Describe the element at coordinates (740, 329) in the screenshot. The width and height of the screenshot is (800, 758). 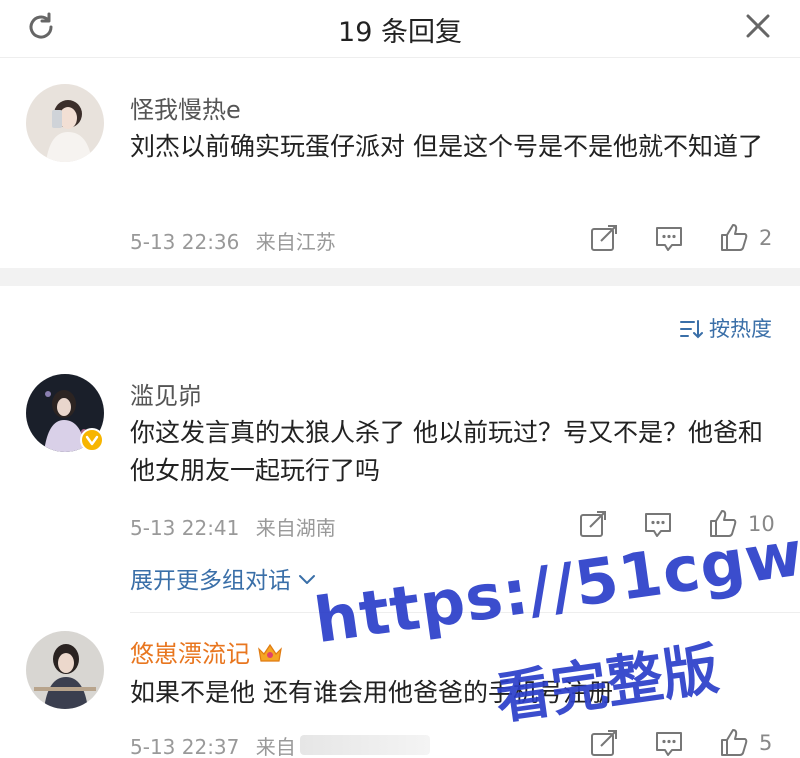
I see `sort-label: 按热度` at that location.